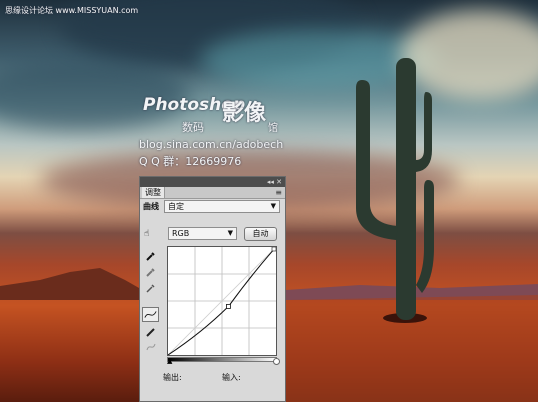  I want to click on panel-tab-row: 调整 ≡, so click(212, 193).